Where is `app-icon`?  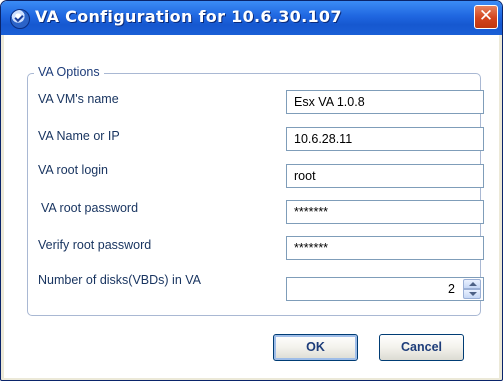 app-icon is located at coordinates (20, 19).